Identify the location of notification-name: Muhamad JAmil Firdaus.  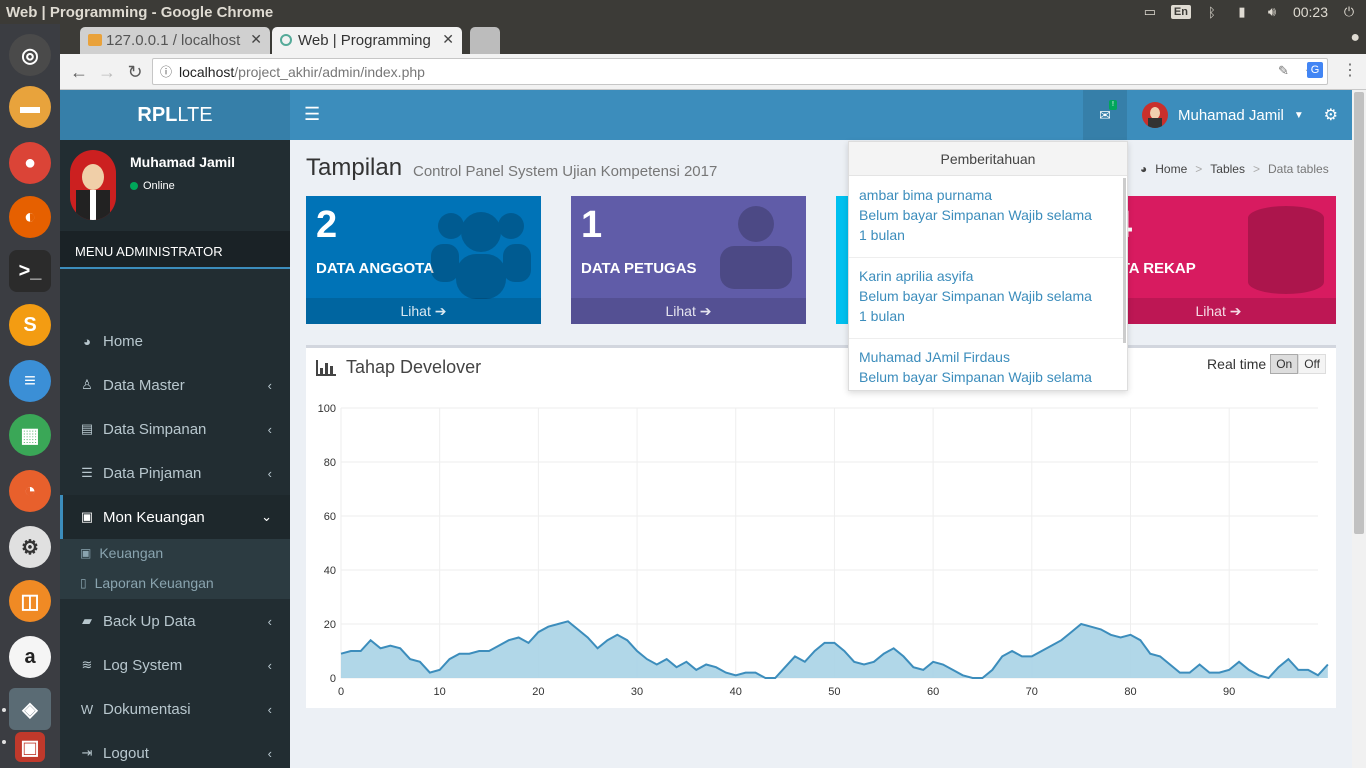
(934, 357).